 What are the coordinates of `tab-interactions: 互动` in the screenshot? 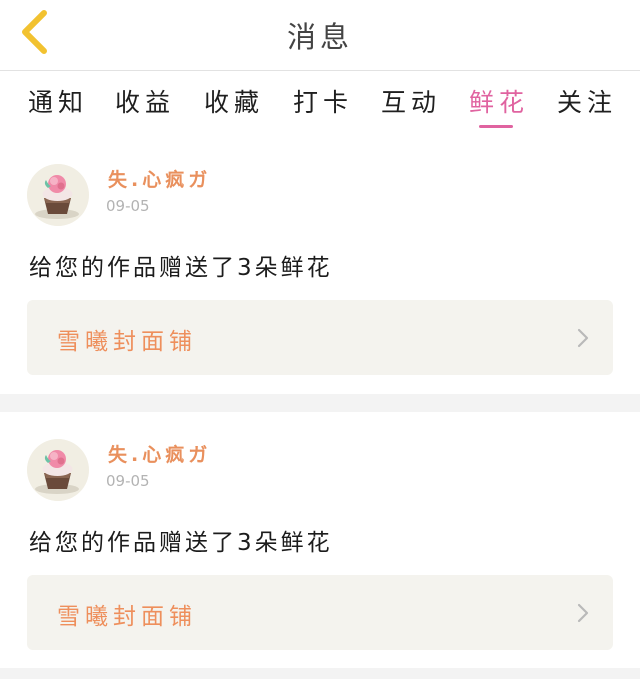 It's located at (411, 101).